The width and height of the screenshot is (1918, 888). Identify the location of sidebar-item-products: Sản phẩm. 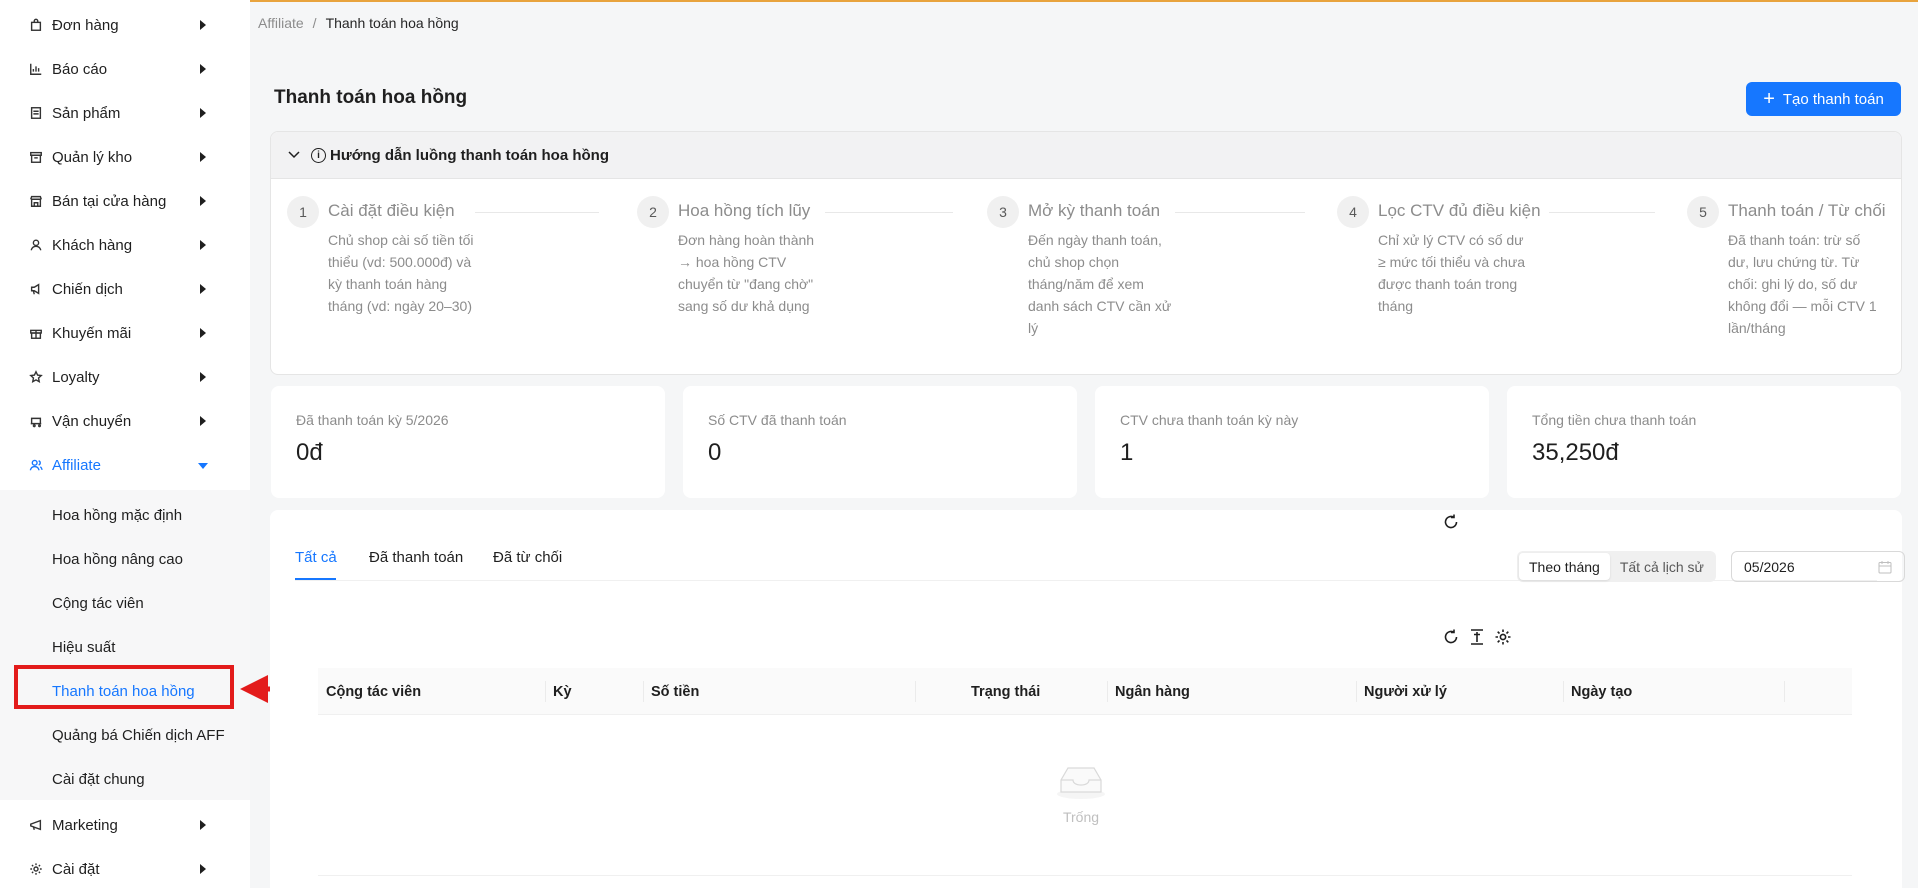
(125, 113).